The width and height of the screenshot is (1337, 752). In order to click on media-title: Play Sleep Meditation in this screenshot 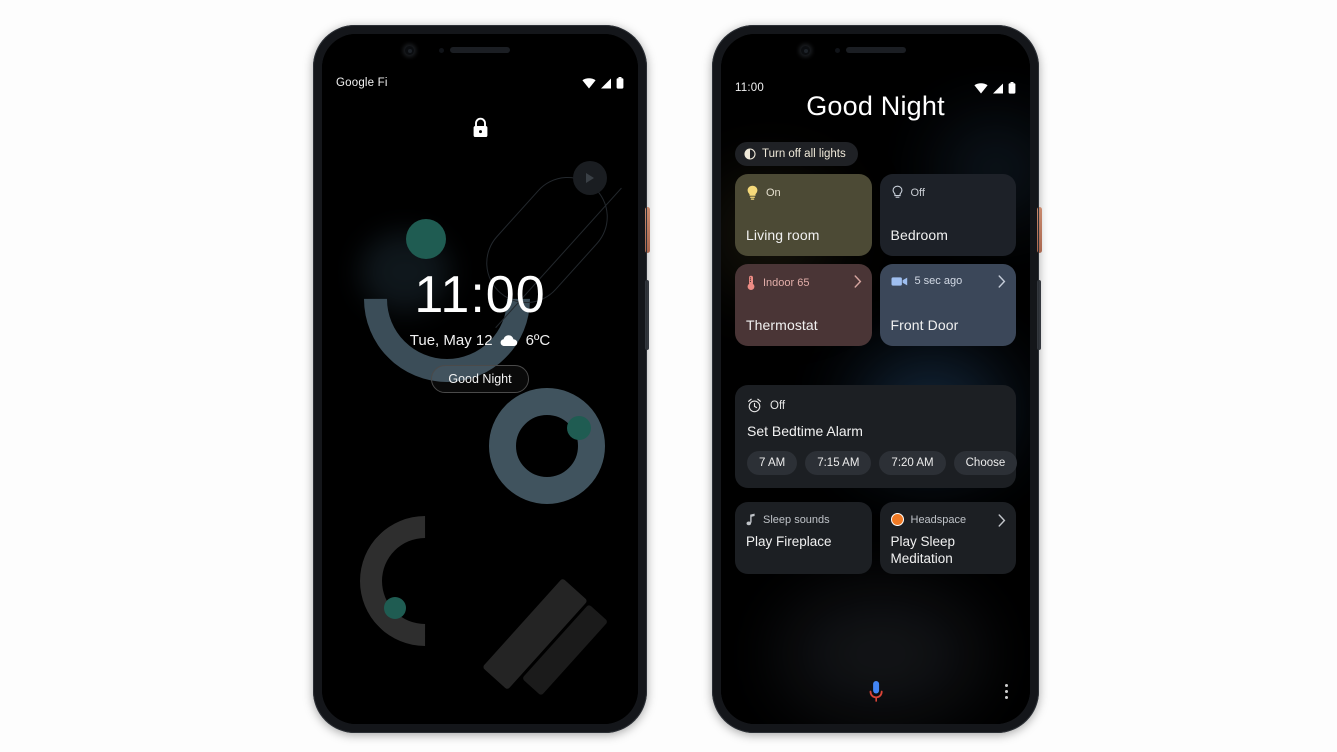, I will do `click(923, 550)`.